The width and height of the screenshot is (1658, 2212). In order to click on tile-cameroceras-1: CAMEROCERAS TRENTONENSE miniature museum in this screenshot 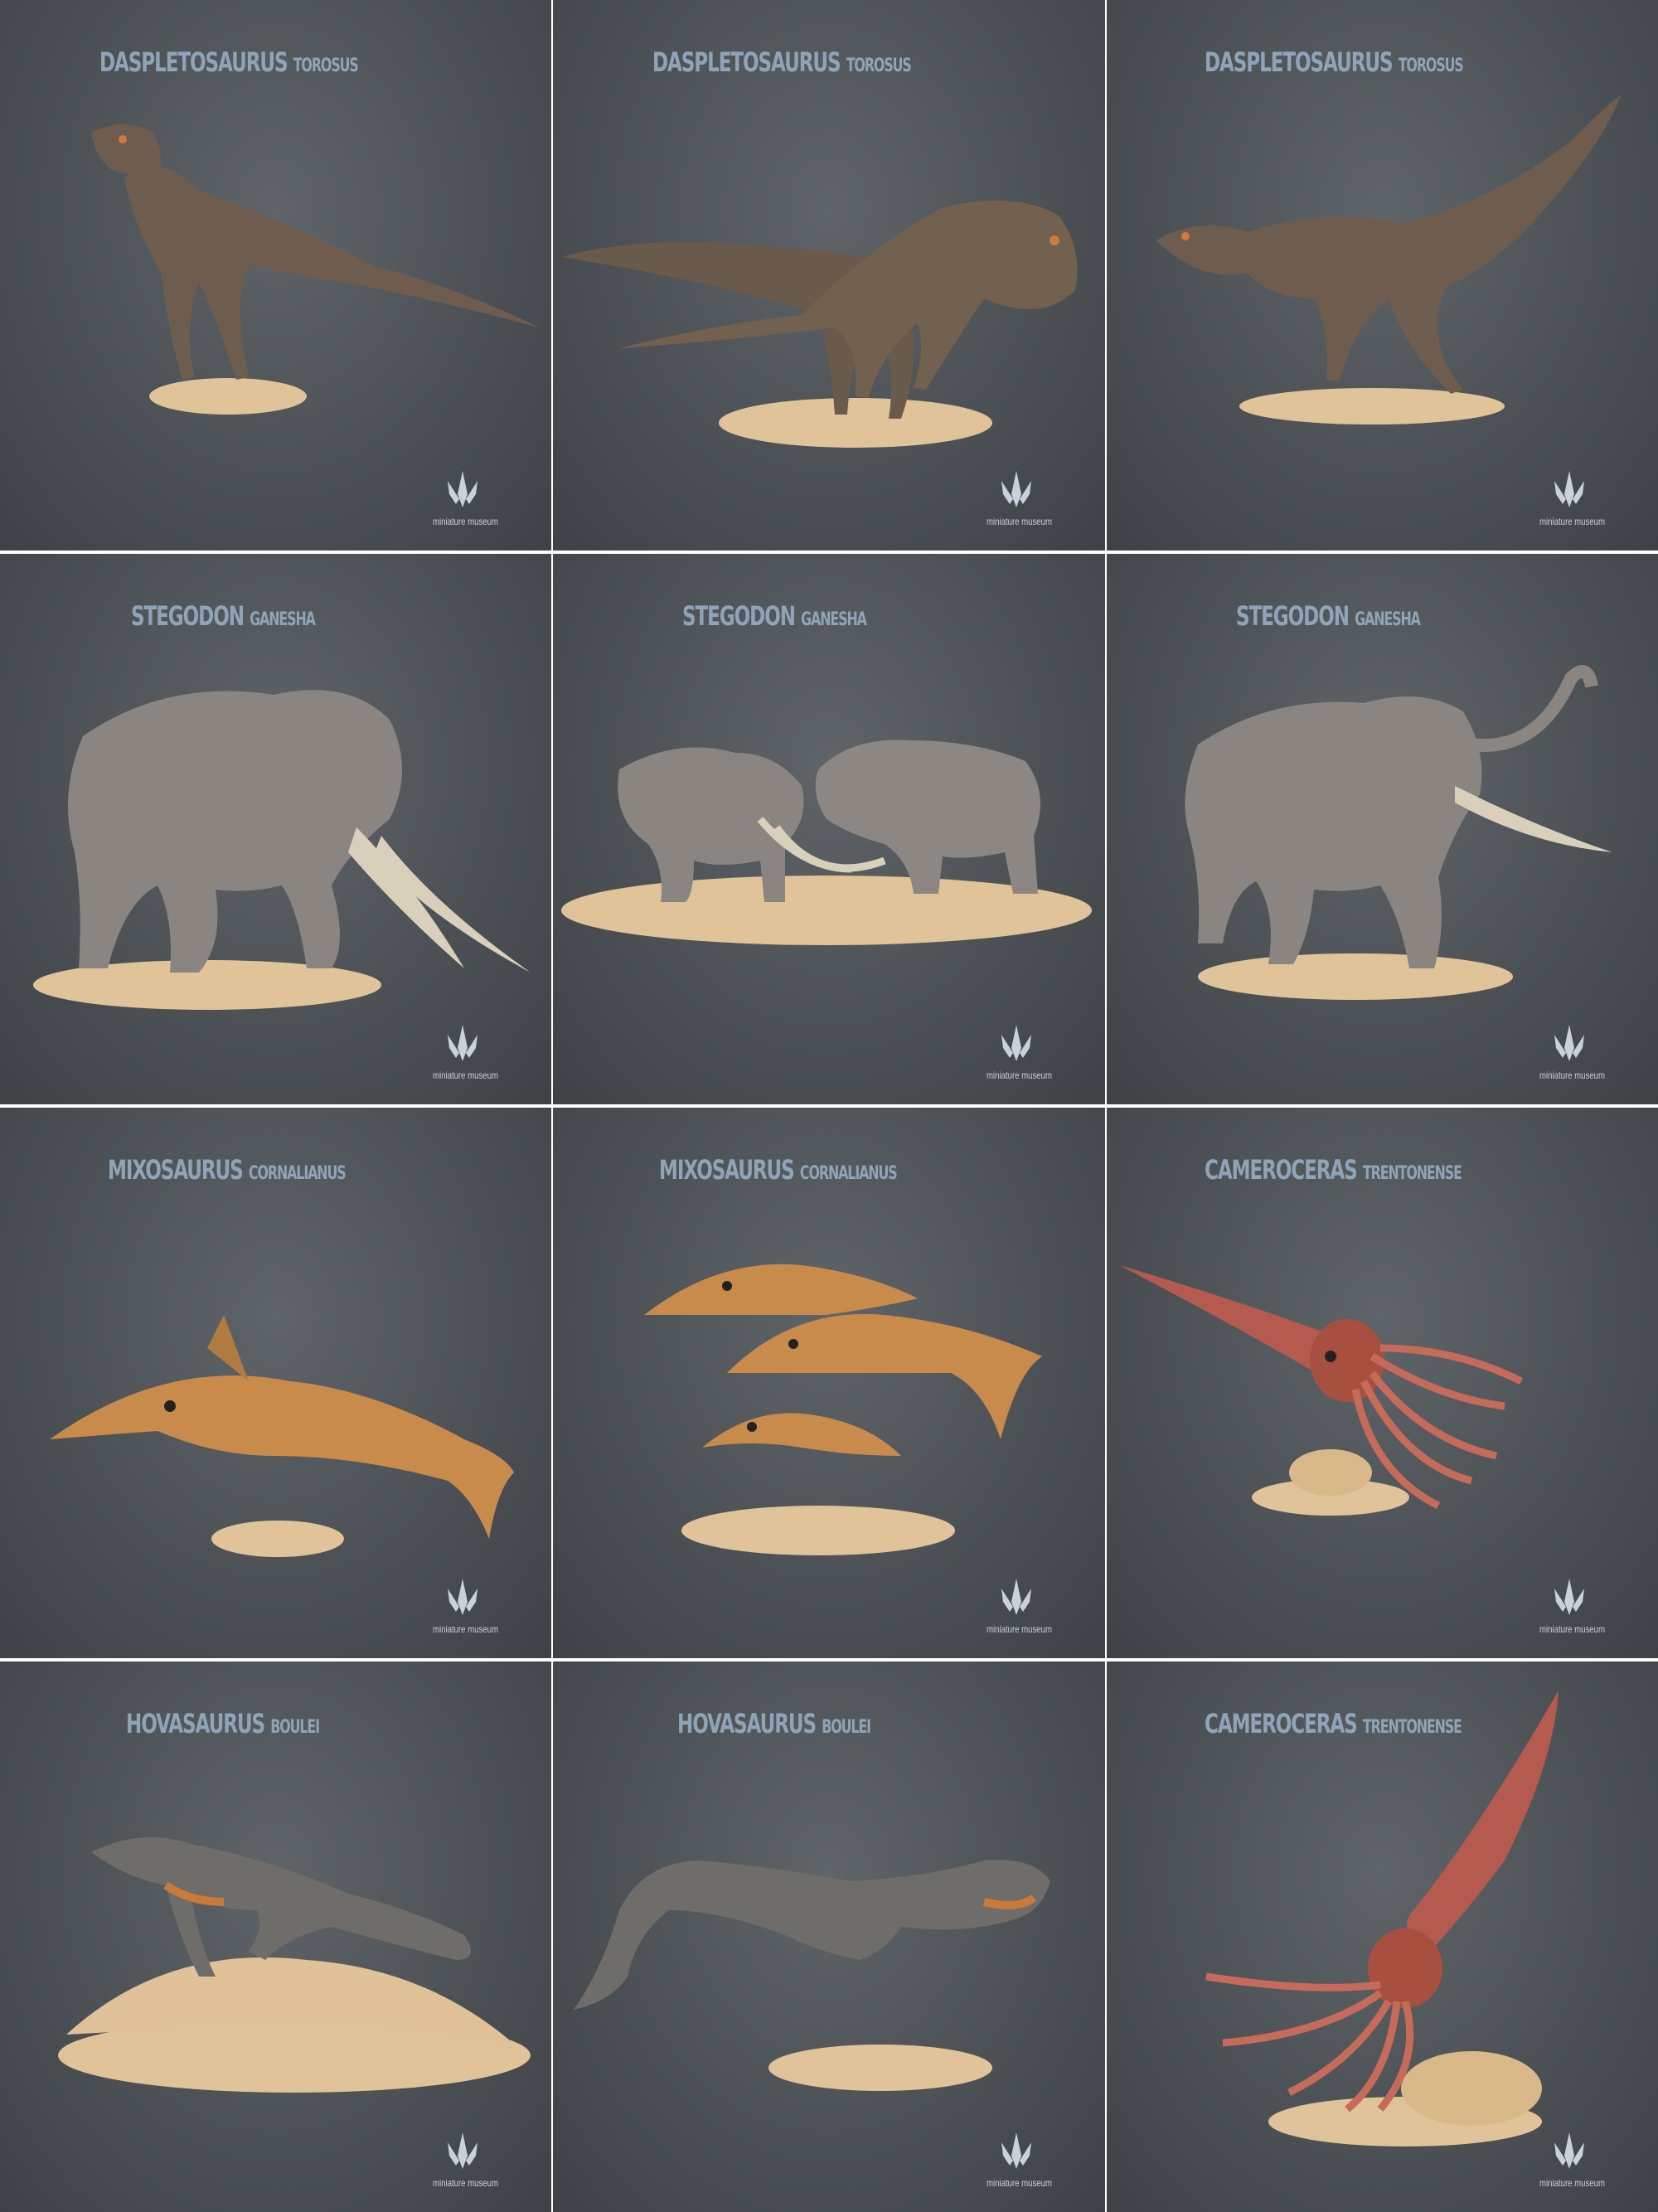, I will do `click(1382, 1383)`.